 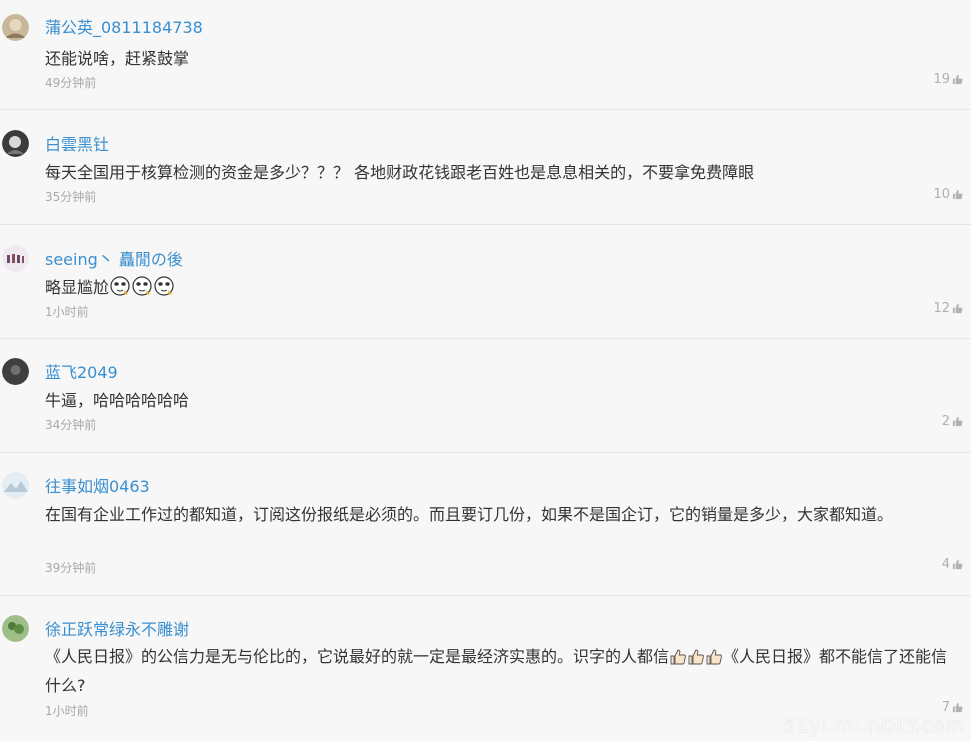 What do you see at coordinates (357, 656) in the screenshot?
I see `comment-text-body: 《人民日报》的公信力是无与伦比的，它说最好的就一定是最经济实惠的。识字的人都信` at bounding box center [357, 656].